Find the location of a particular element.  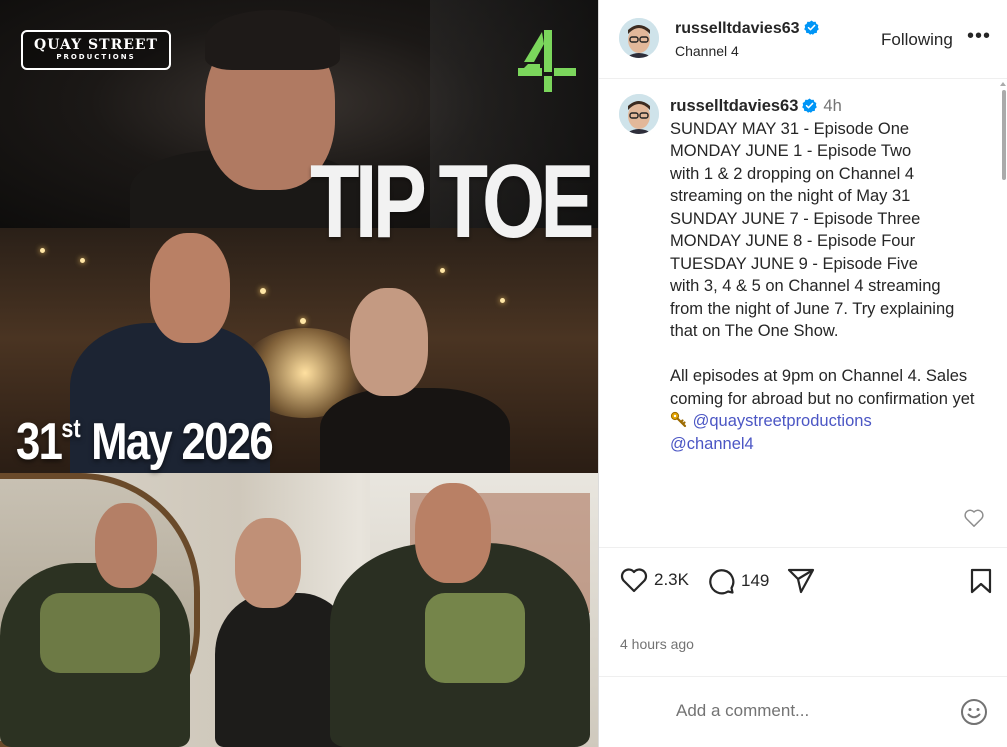

comment-action: 149 is located at coordinates (738, 581).